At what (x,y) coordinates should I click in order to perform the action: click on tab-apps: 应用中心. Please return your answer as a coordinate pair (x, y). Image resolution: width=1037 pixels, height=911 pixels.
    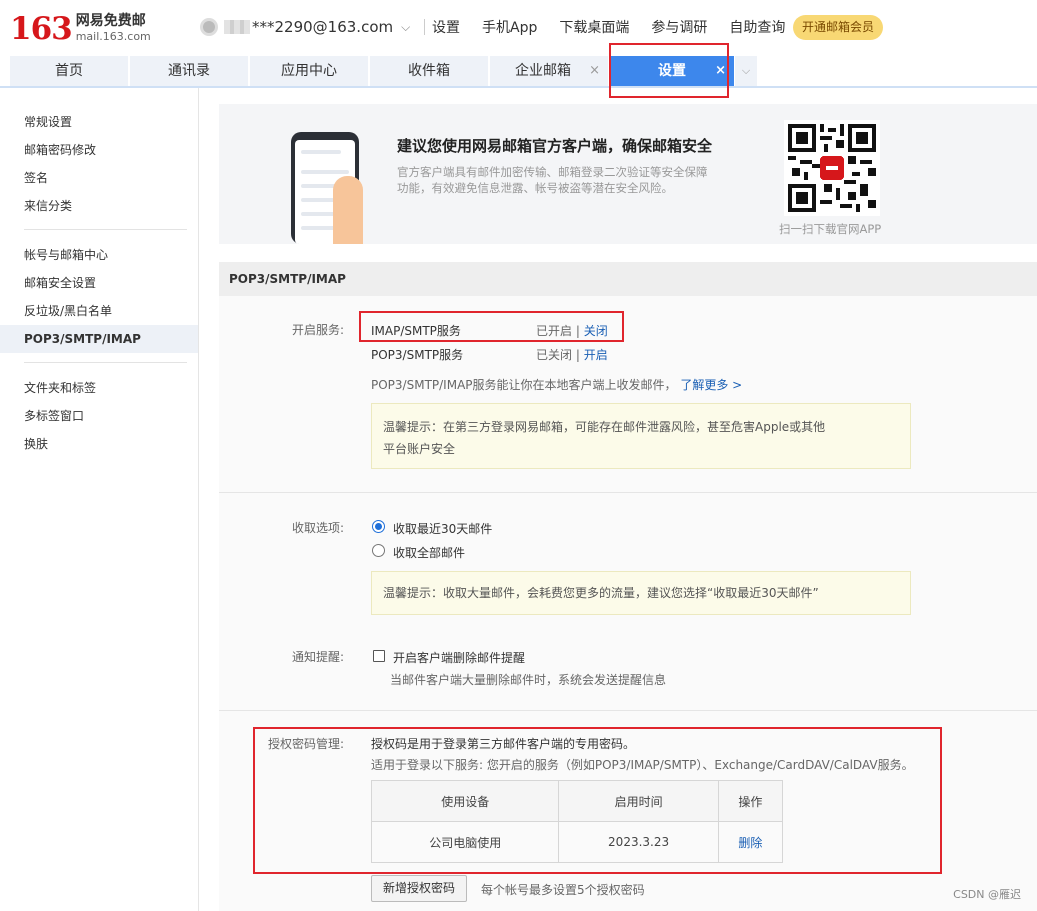
    Looking at the image, I should click on (309, 71).